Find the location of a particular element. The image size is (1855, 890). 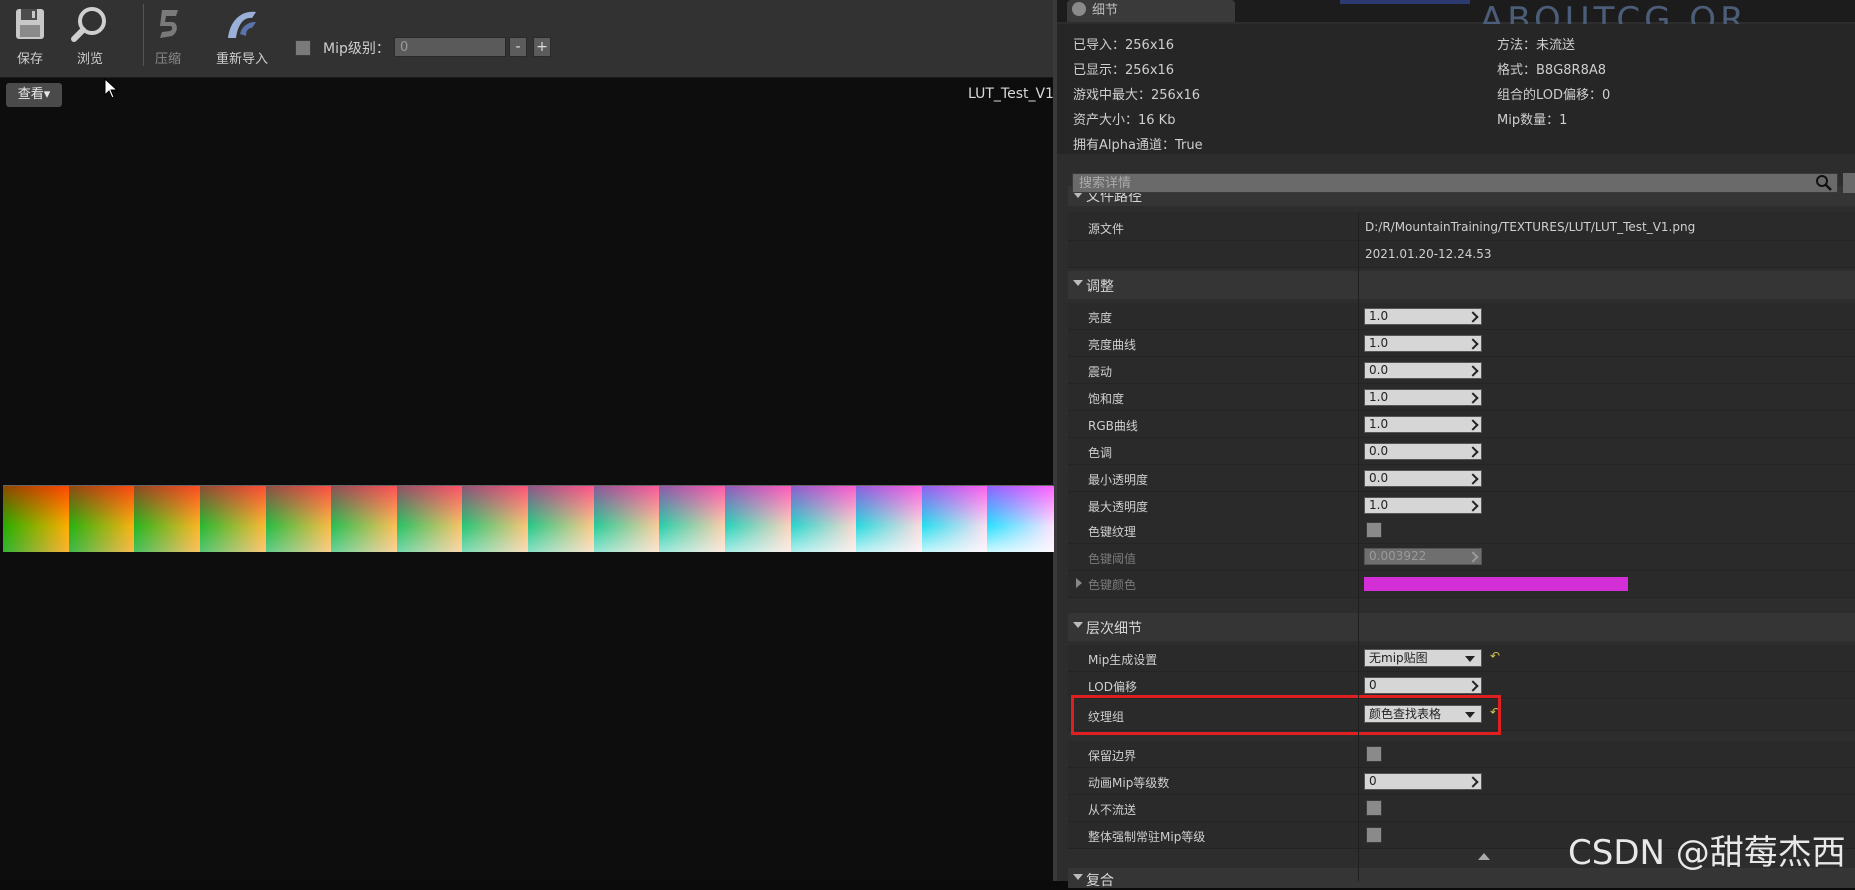

cinematic-mip-label: 动画Mip等级数 is located at coordinates (1129, 783).